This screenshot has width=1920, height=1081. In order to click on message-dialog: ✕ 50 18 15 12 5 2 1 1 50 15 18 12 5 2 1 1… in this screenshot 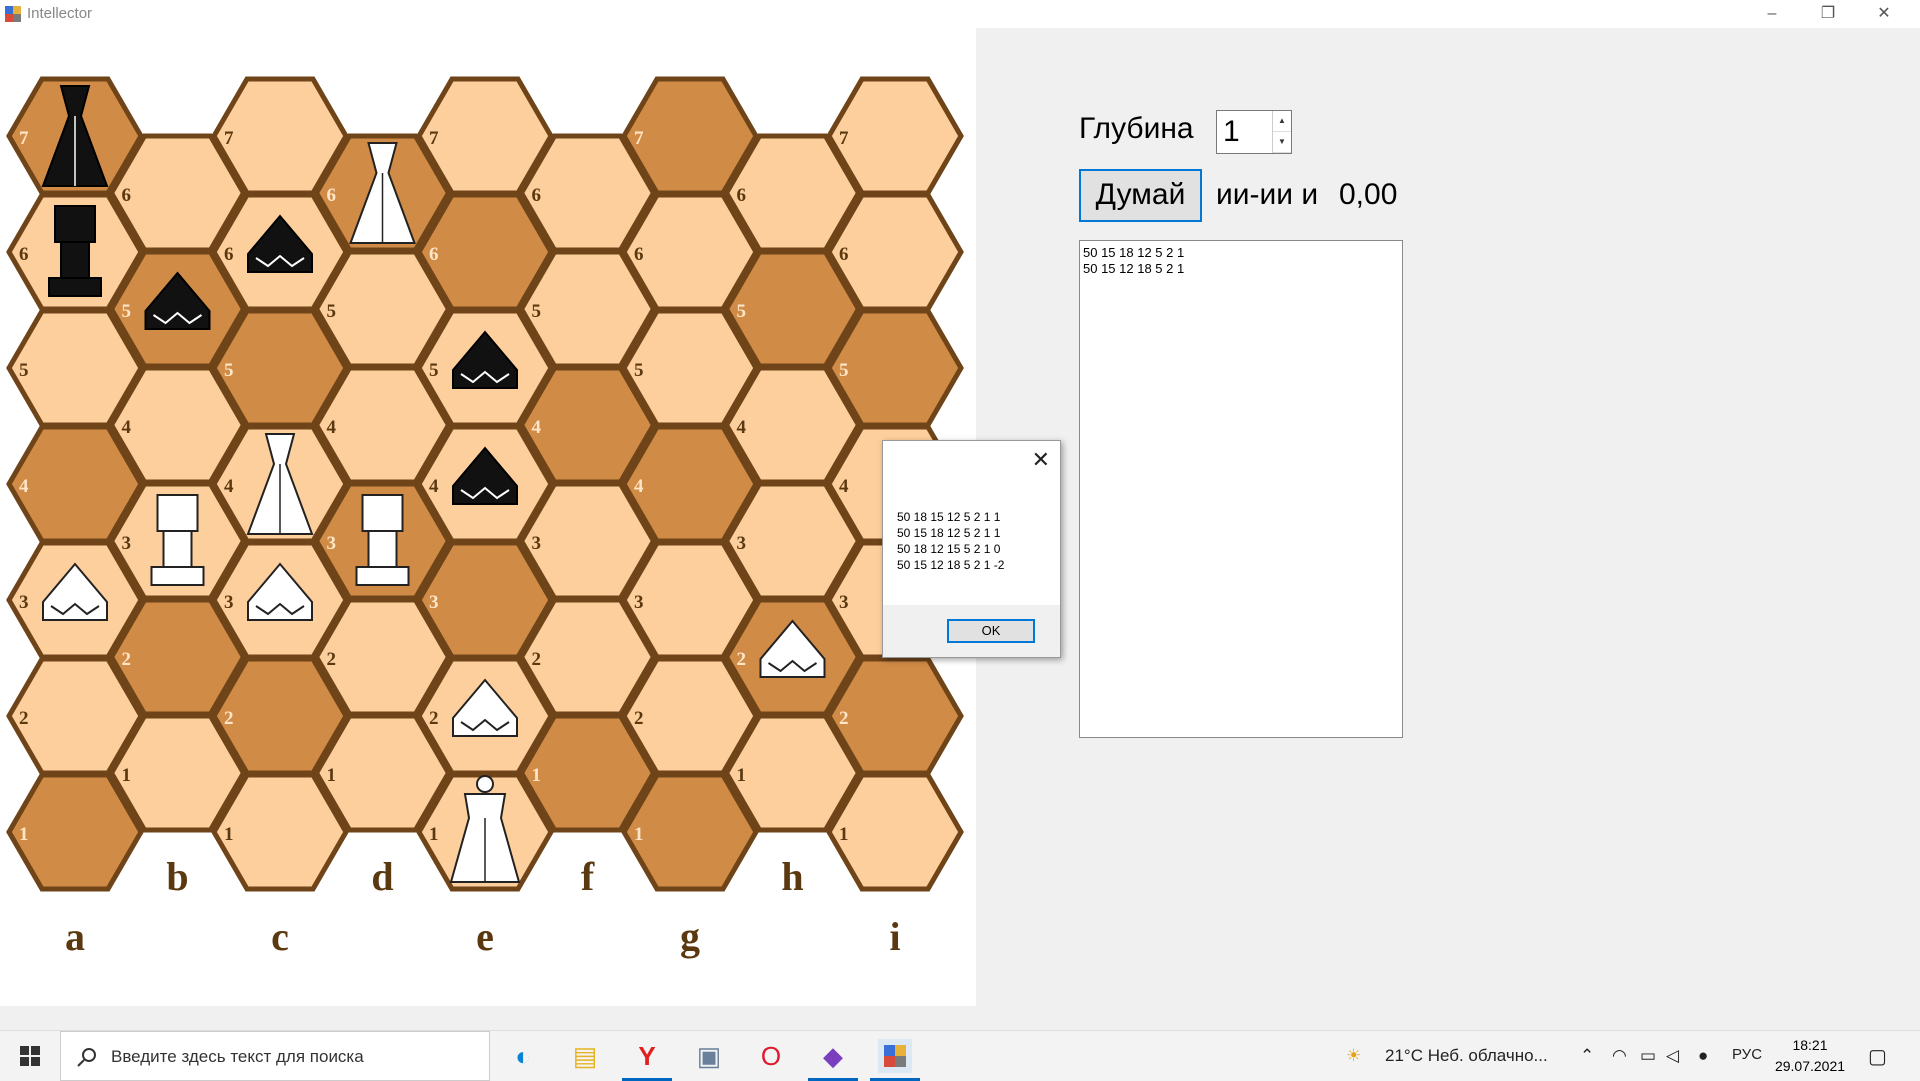, I will do `click(971, 549)`.